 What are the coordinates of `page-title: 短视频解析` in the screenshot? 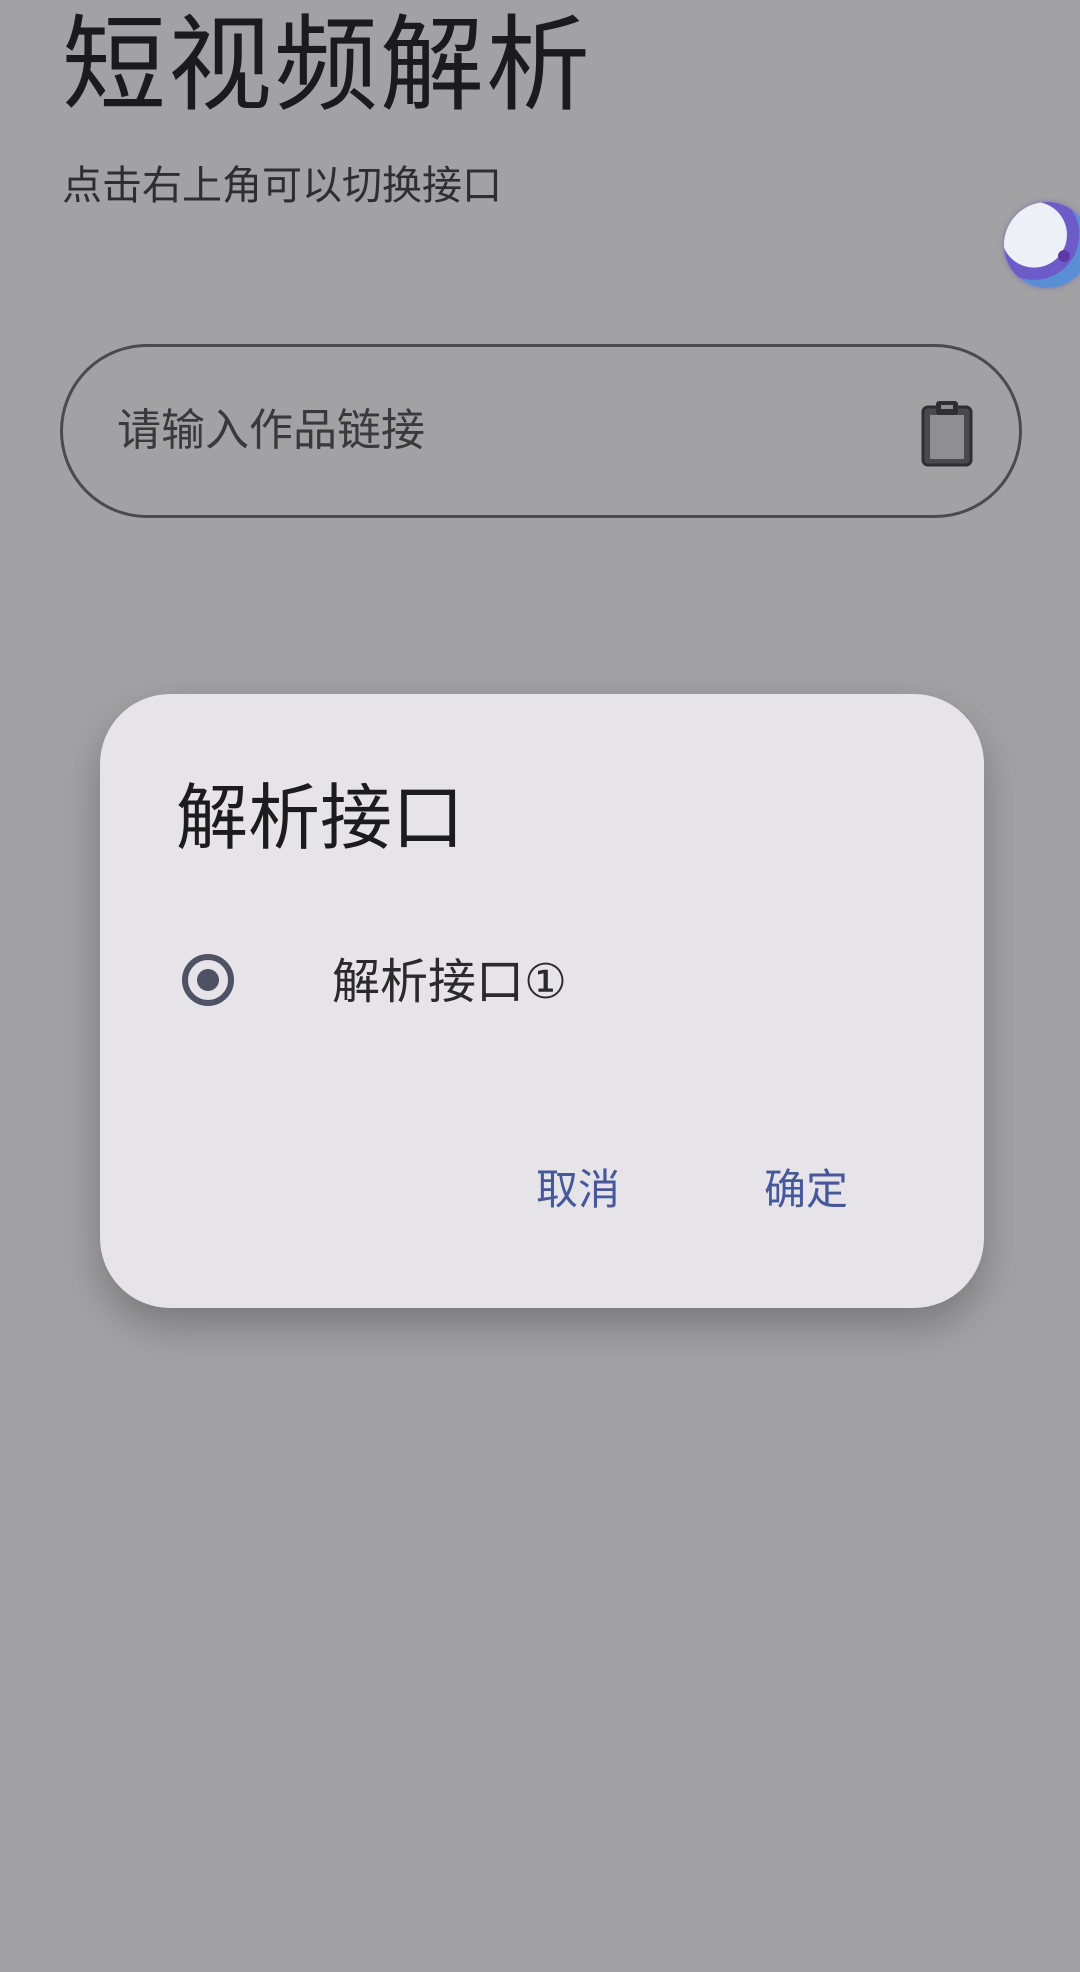 It's located at (327, 65).